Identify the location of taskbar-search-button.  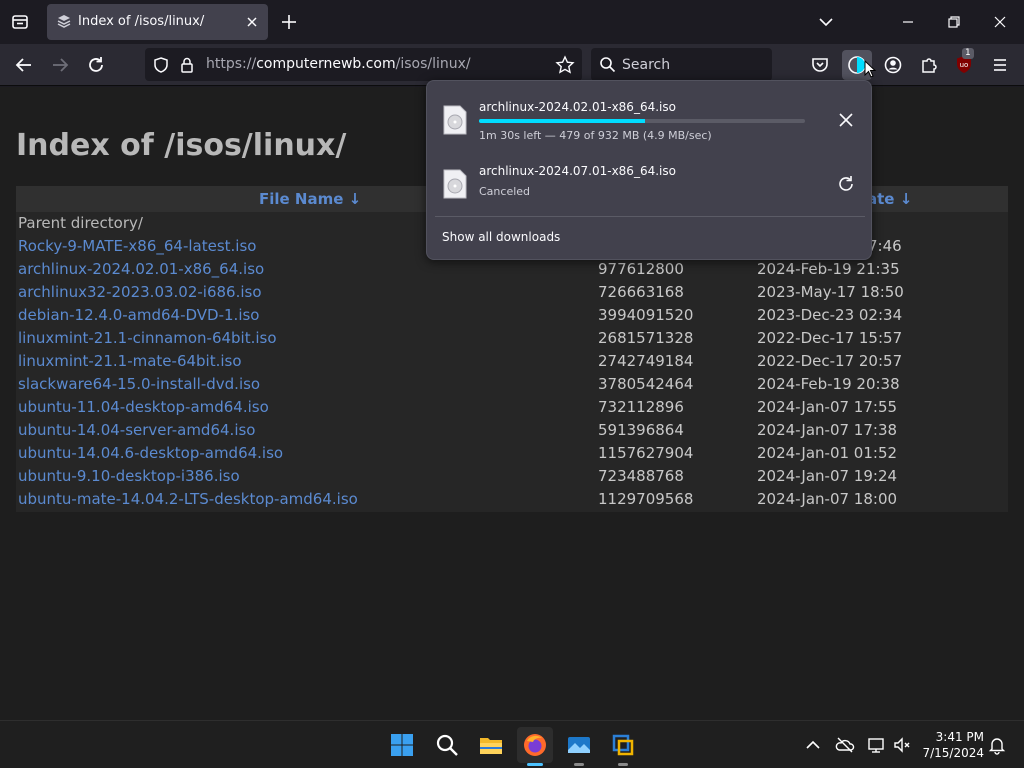
(447, 745).